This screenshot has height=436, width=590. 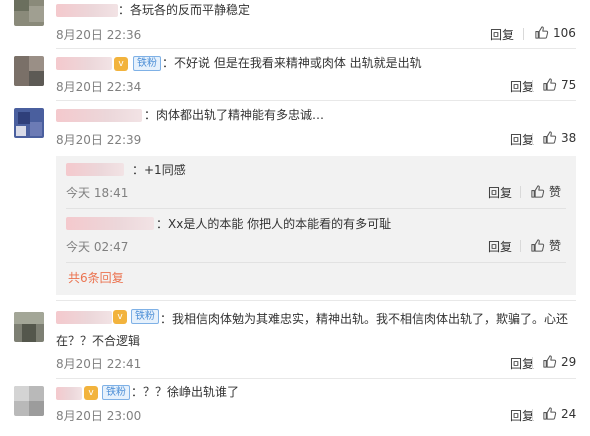 What do you see at coordinates (99, 364) in the screenshot?
I see `comment-time: 8月20日 22:41` at bounding box center [99, 364].